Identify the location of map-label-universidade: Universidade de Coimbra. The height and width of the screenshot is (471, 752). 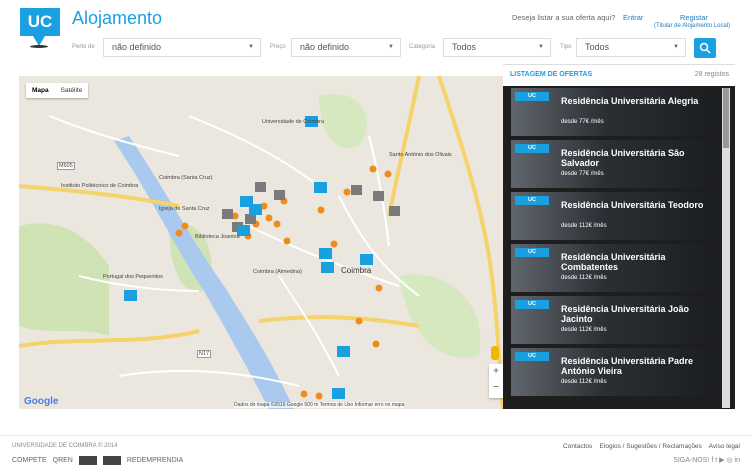
(293, 122).